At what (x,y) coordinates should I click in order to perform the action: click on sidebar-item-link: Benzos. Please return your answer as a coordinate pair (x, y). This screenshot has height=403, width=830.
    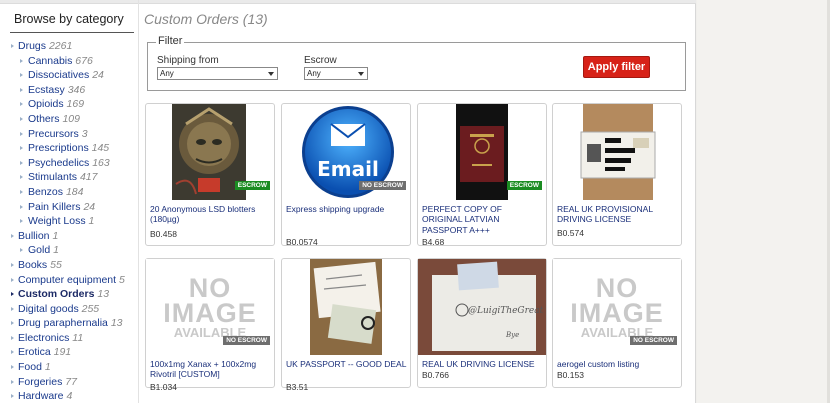
    Looking at the image, I should click on (45, 192).